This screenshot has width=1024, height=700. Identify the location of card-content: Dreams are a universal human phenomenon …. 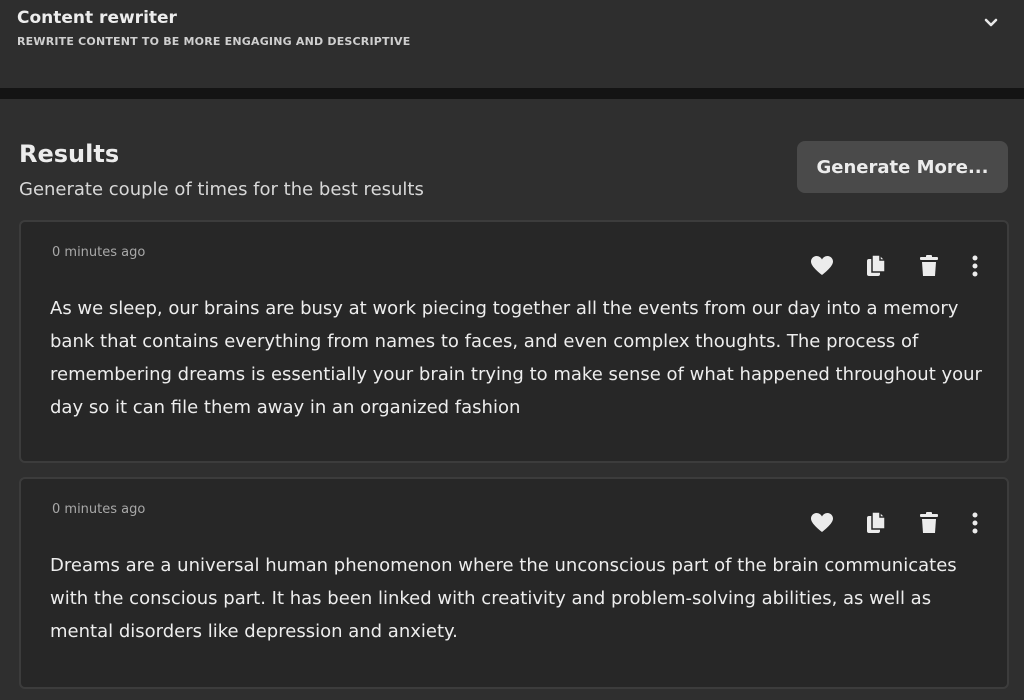
(503, 598).